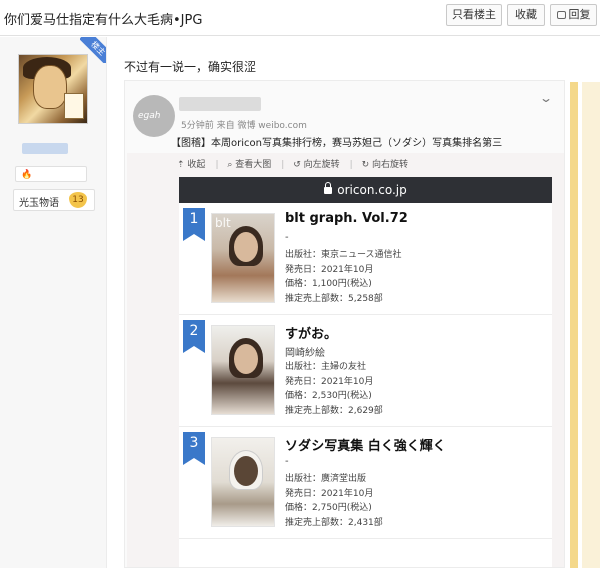 This screenshot has height=568, width=600. What do you see at coordinates (149, 116) in the screenshot?
I see `weibo-avatar-text: egah` at bounding box center [149, 116].